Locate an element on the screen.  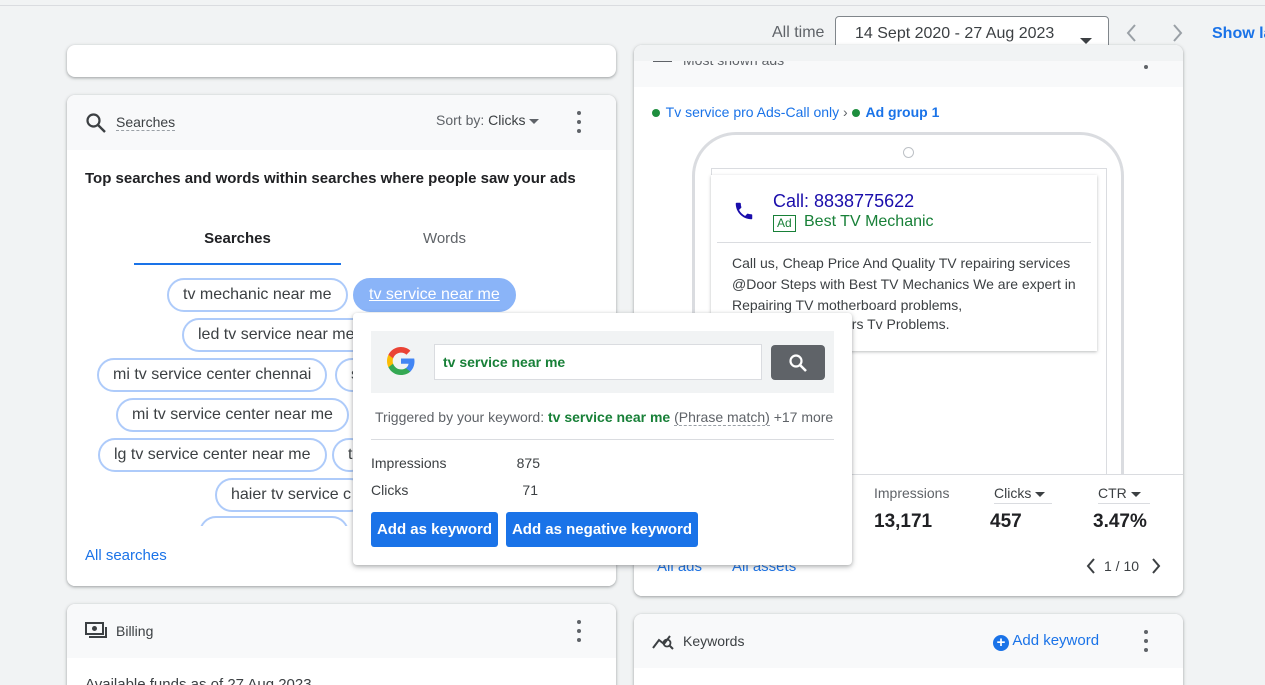
ad-pagination: 1 / 10 is located at coordinates (1122, 566).